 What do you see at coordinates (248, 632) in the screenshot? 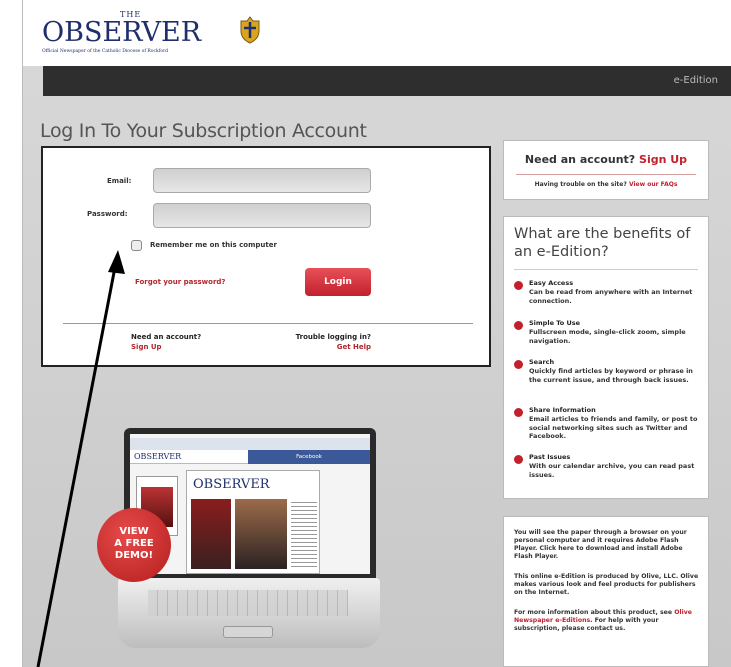
I see `laptop-trackpad` at bounding box center [248, 632].